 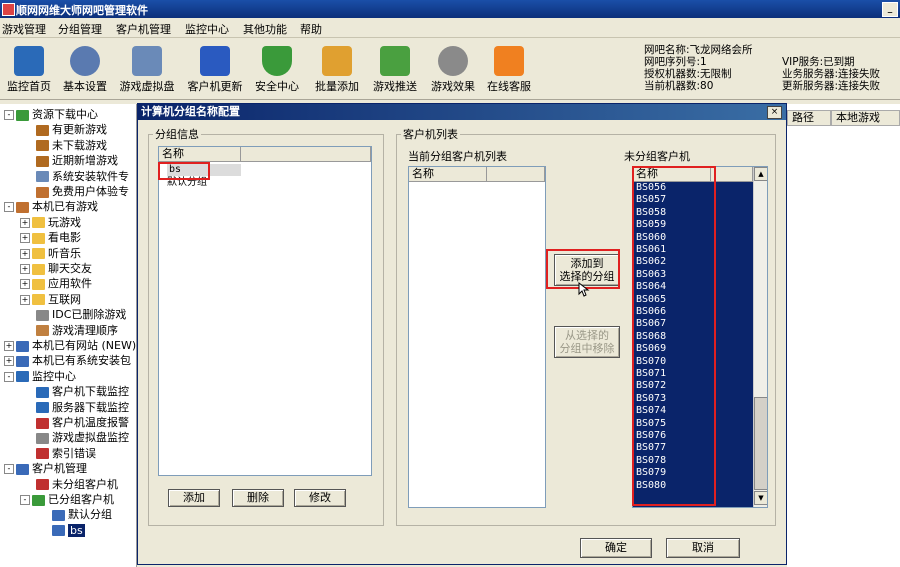 What do you see at coordinates (80, 29) in the screenshot?
I see `menu-group-management: 分组管理` at bounding box center [80, 29].